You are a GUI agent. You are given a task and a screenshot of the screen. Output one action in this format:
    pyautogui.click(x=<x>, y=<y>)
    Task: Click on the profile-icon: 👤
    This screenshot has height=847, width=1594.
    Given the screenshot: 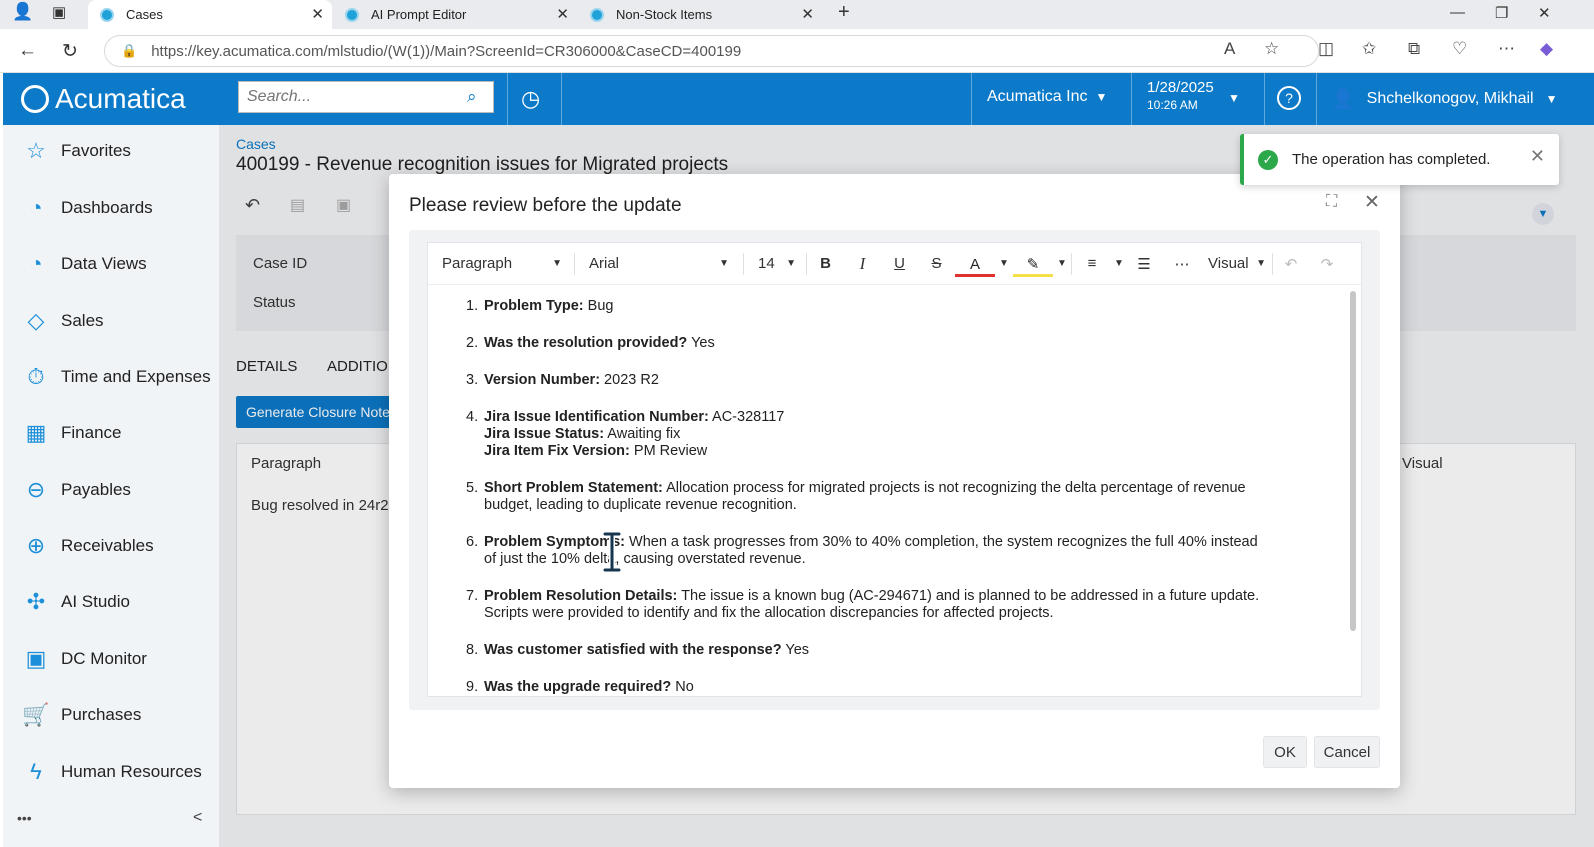 What is the action you would take?
    pyautogui.click(x=22, y=12)
    